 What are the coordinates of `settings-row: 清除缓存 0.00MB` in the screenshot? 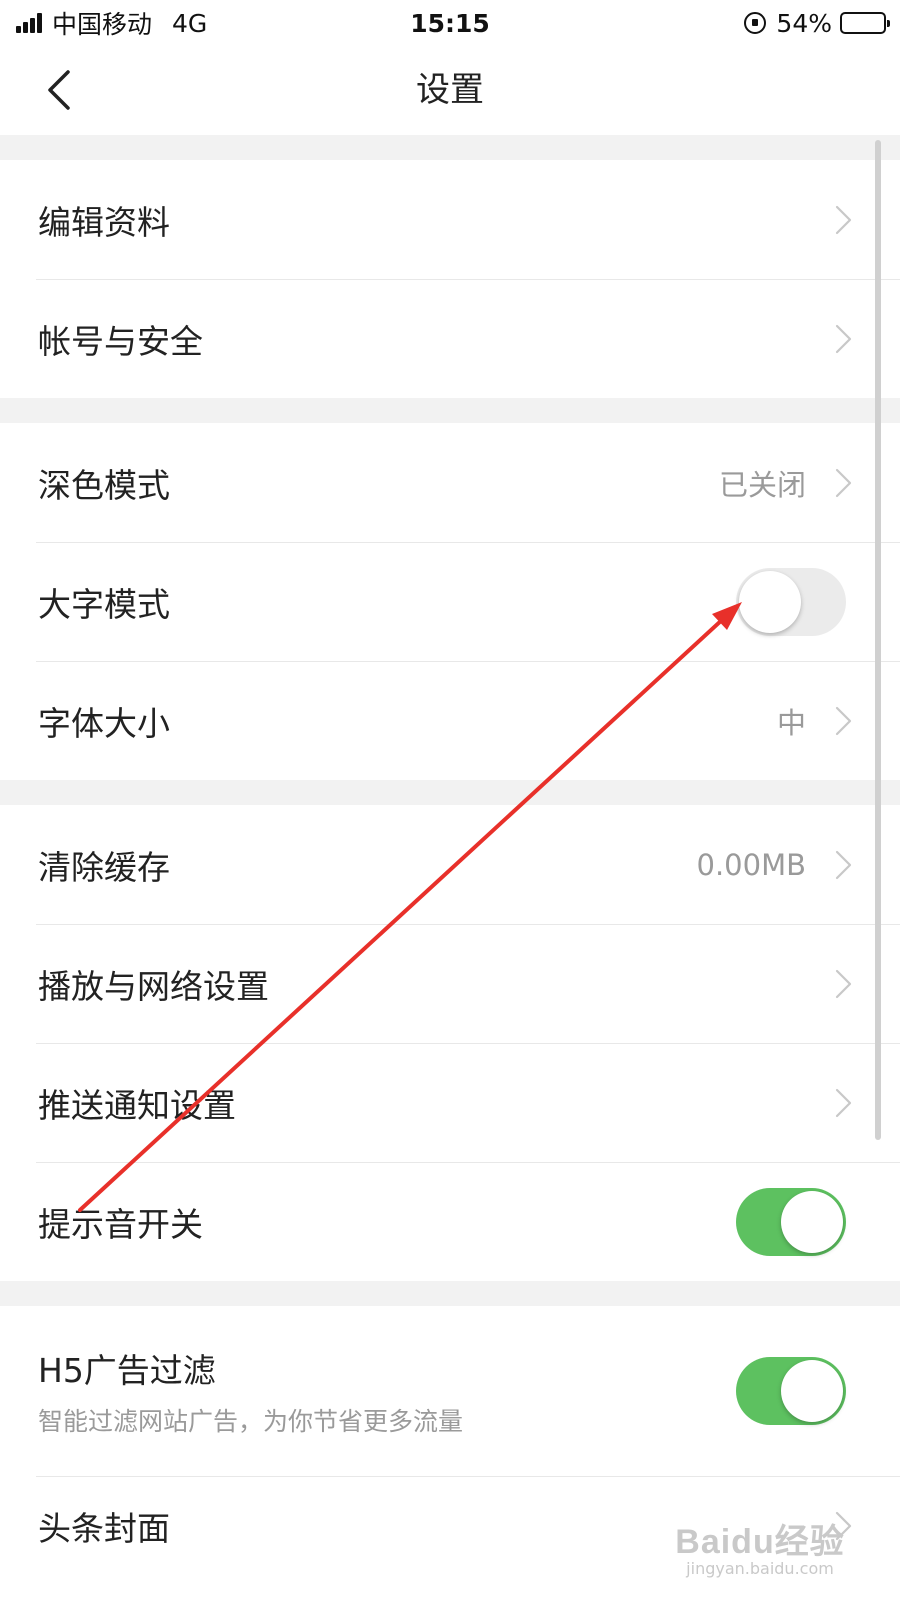 It's located at (450, 864).